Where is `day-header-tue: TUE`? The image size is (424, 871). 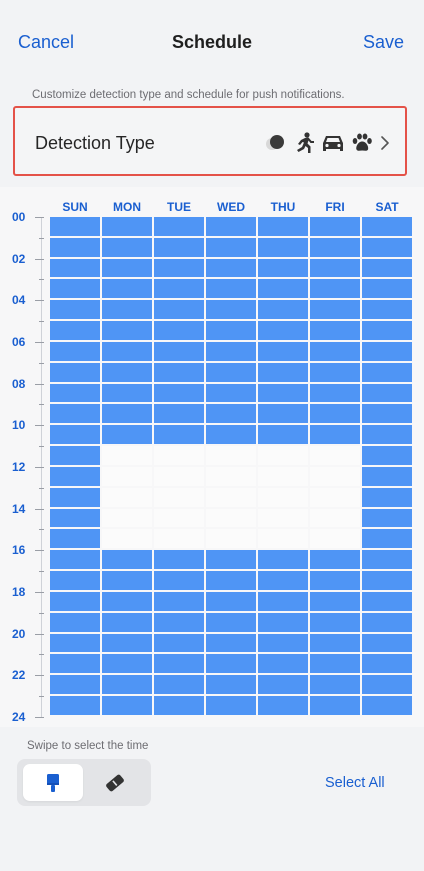 day-header-tue: TUE is located at coordinates (179, 207).